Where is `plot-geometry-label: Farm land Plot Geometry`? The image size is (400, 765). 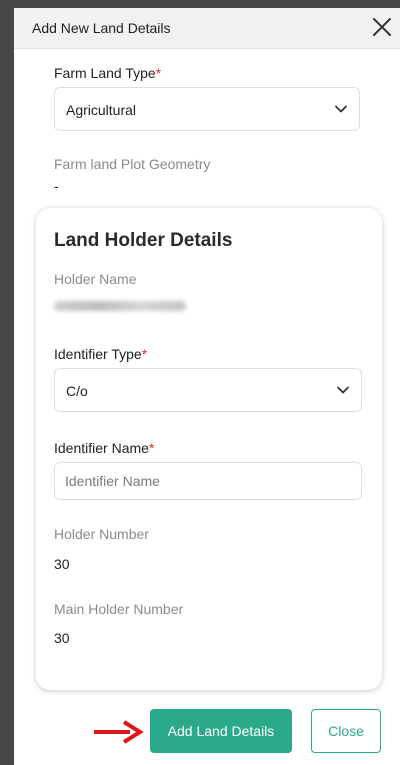
plot-geometry-label: Farm land Plot Geometry is located at coordinates (132, 164).